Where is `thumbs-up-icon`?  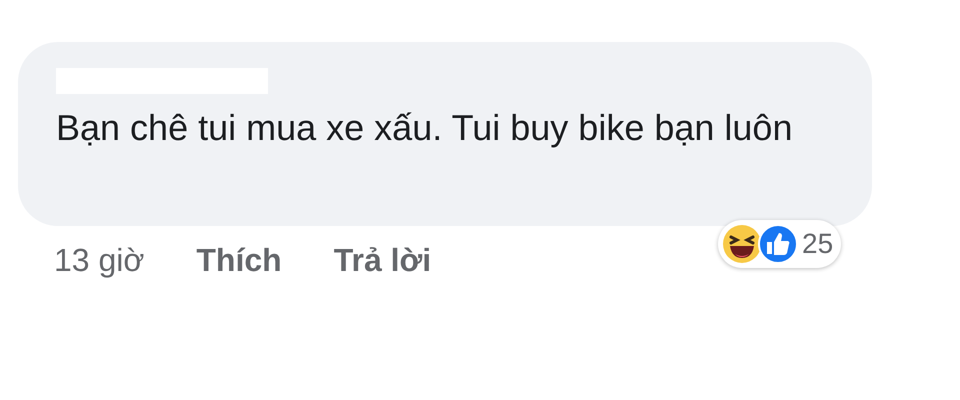
thumbs-up-icon is located at coordinates (778, 244).